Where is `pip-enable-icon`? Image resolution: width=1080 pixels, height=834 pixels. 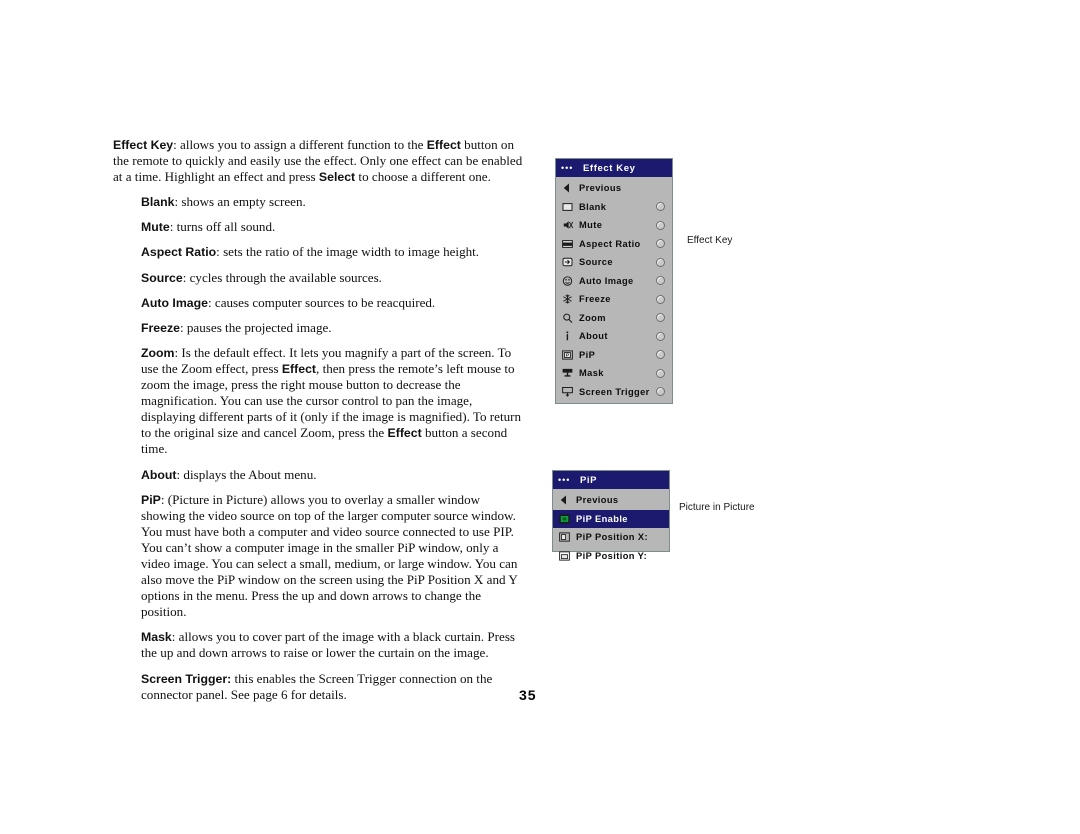 pip-enable-icon is located at coordinates (564, 518).